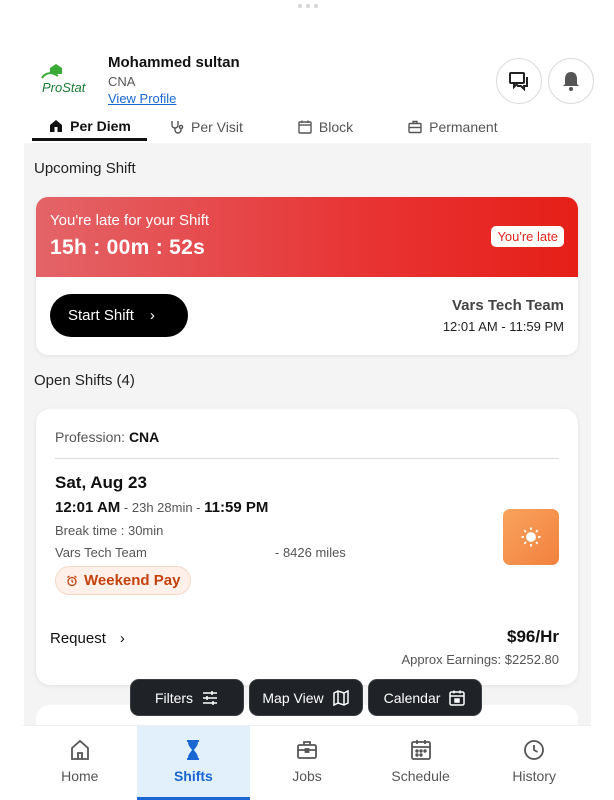  What do you see at coordinates (412, 697) in the screenshot?
I see `calendar-label: Calendar` at bounding box center [412, 697].